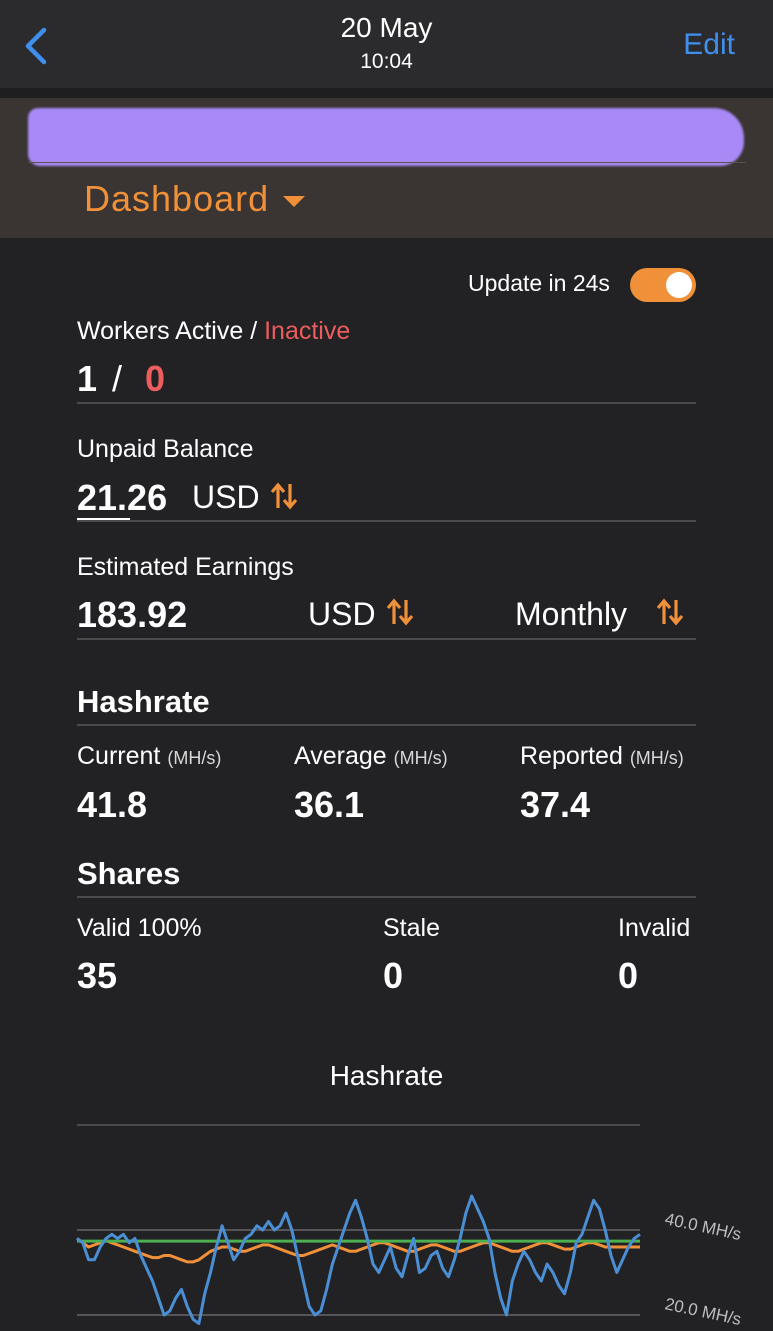 The height and width of the screenshot is (1331, 773). I want to click on hashrate-section-title: Hashrate, so click(143, 701).